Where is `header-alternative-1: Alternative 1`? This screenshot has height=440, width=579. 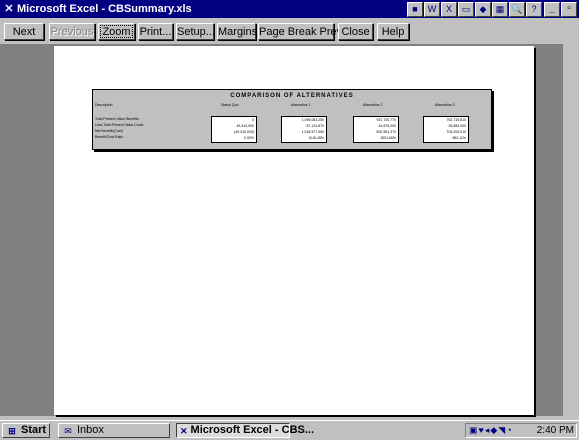
header-alternative-1: Alternative 1 is located at coordinates (301, 105).